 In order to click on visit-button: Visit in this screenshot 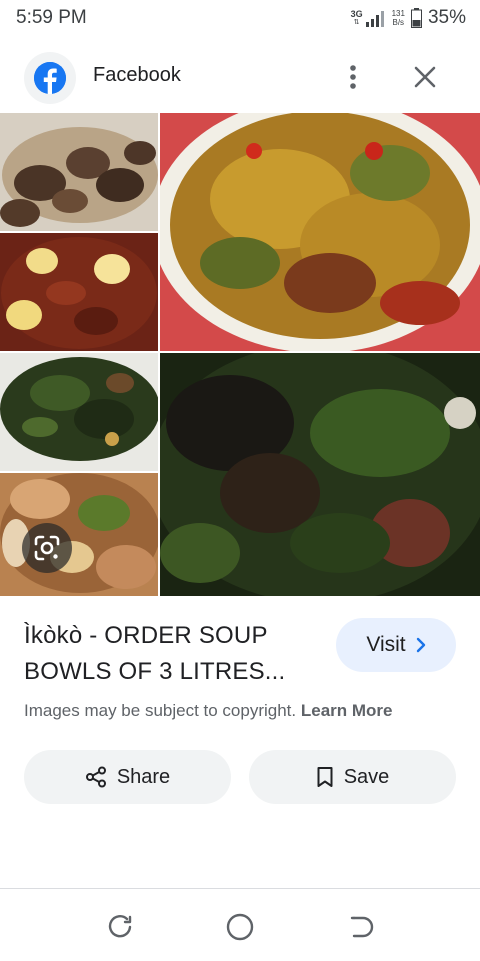, I will do `click(396, 645)`.